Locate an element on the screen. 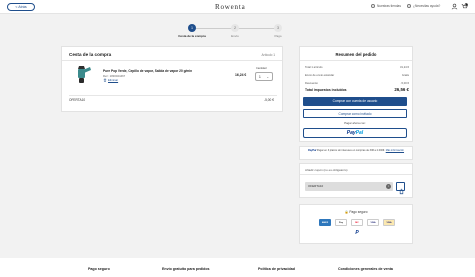 This screenshot has height=277, width=475. back-button: < Atrás is located at coordinates (21, 7).